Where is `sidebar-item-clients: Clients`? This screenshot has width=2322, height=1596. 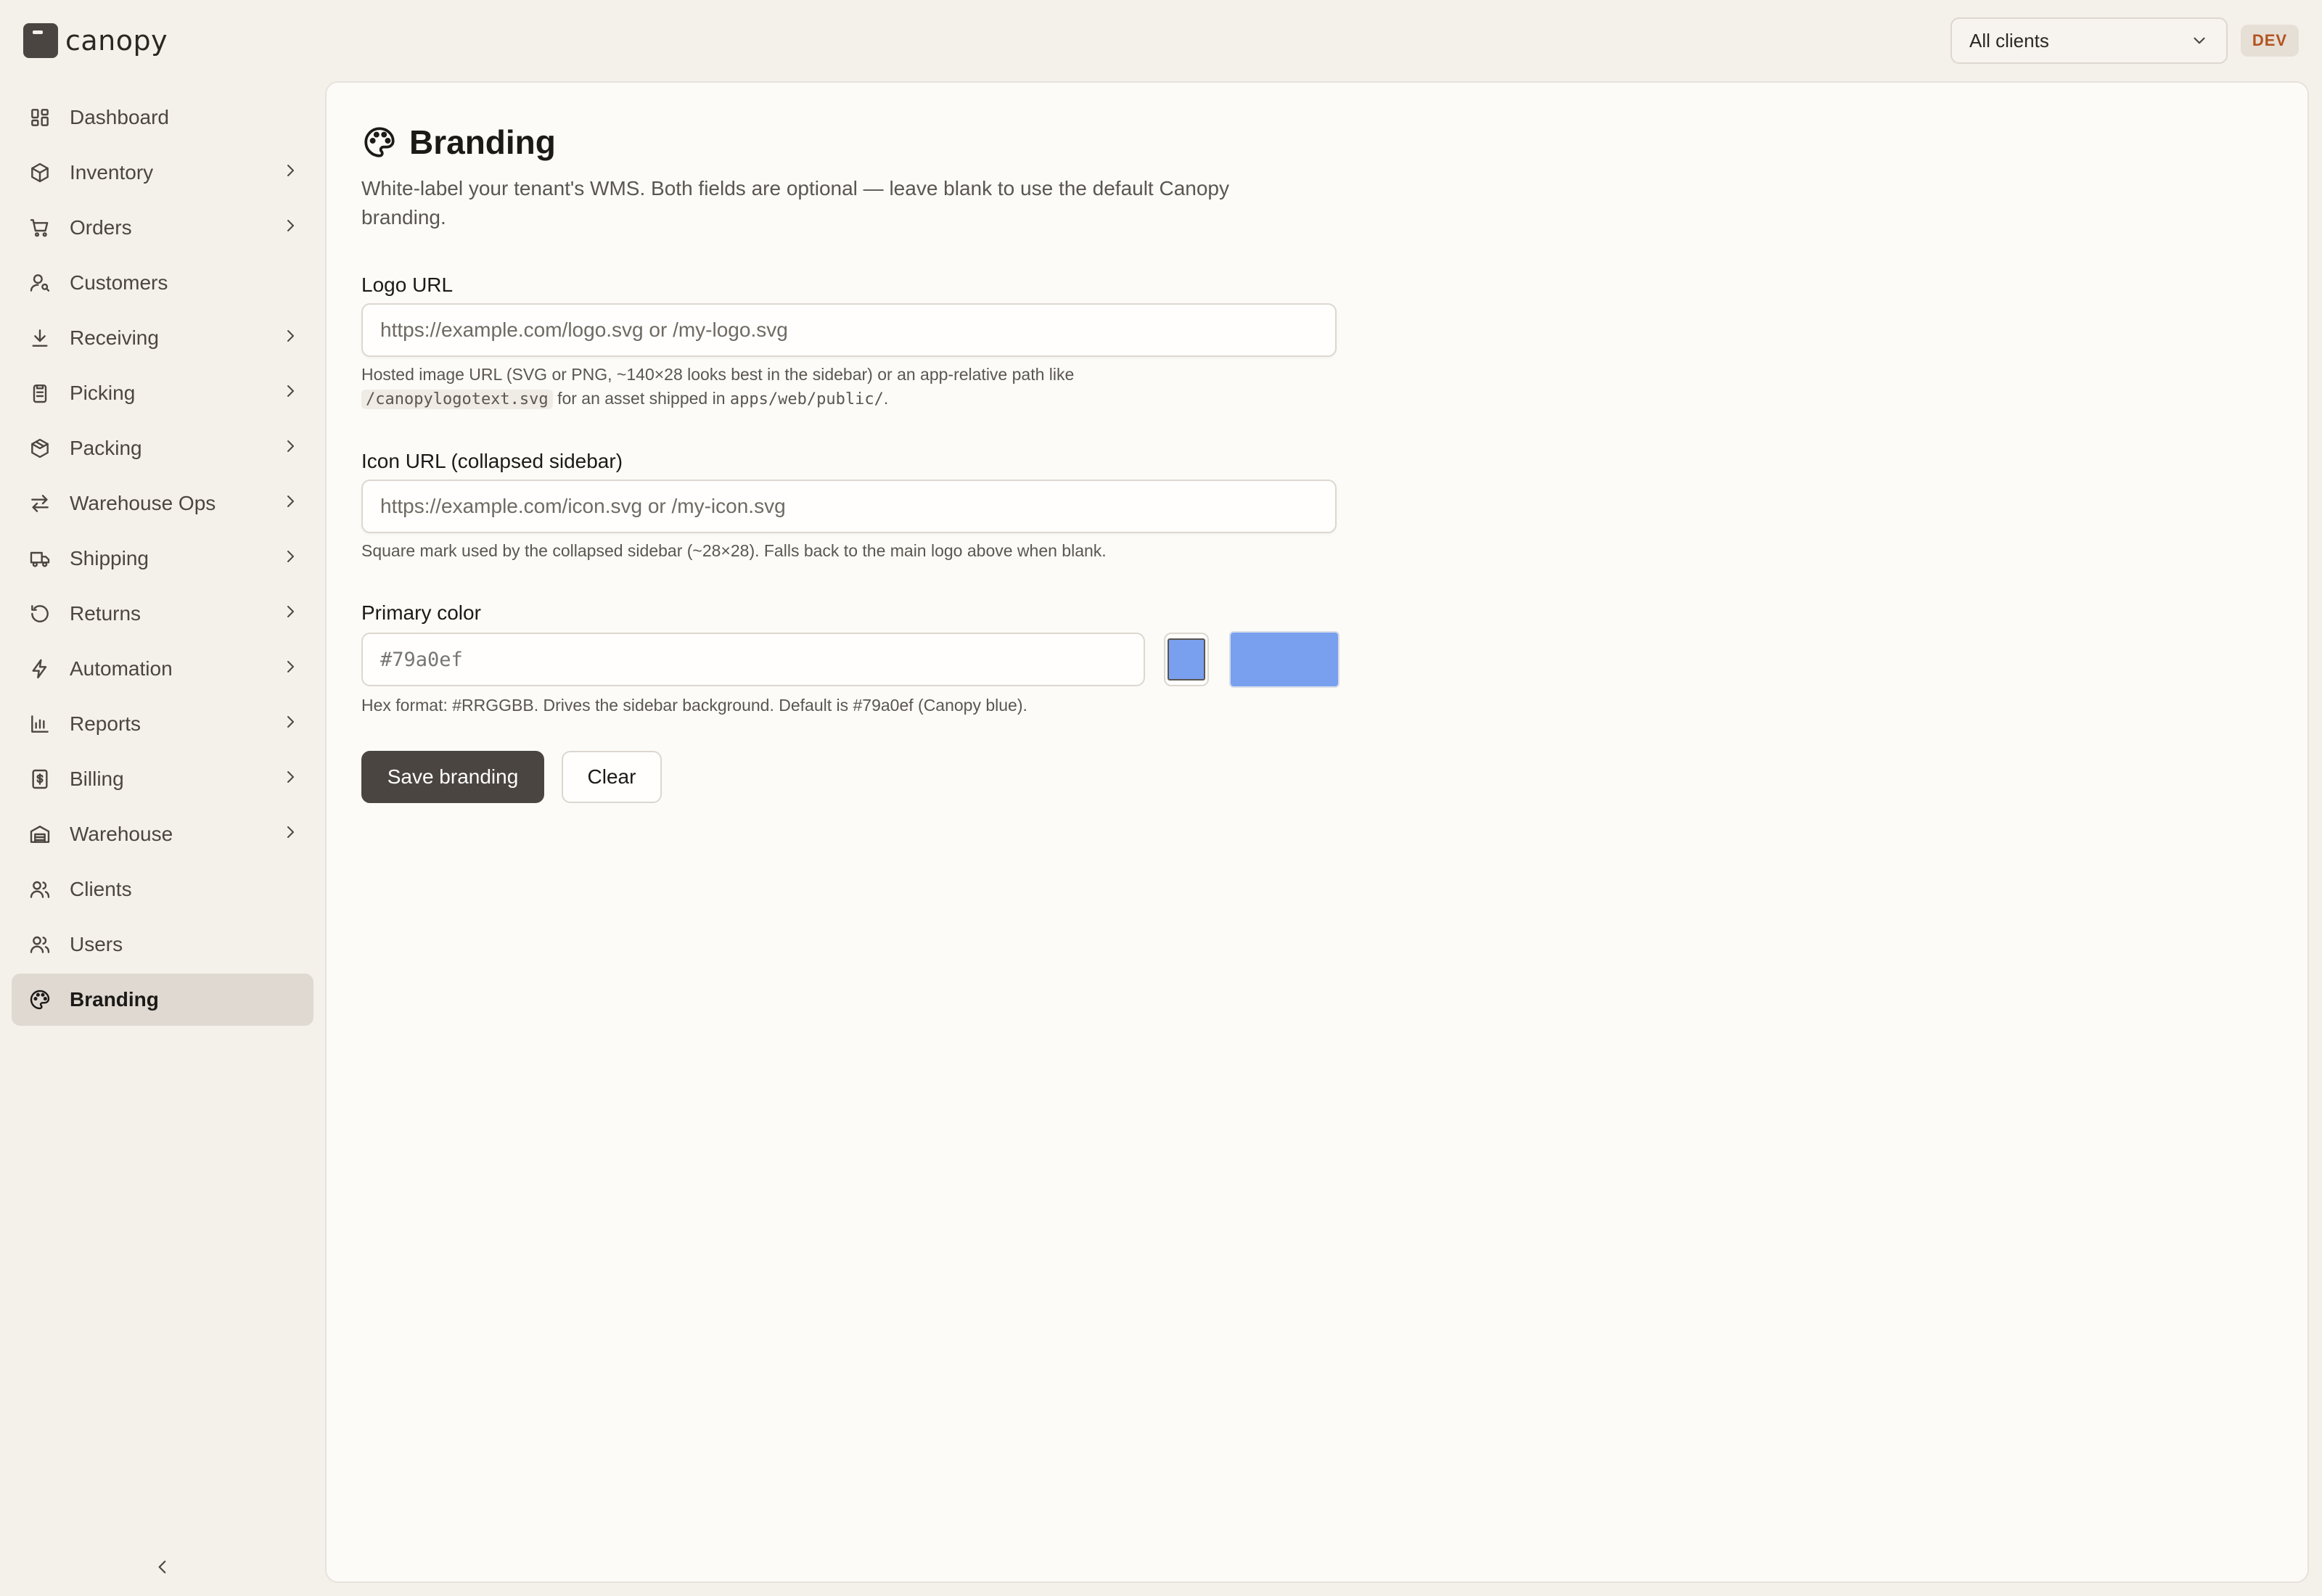
sidebar-item-clients: Clients is located at coordinates (162, 889).